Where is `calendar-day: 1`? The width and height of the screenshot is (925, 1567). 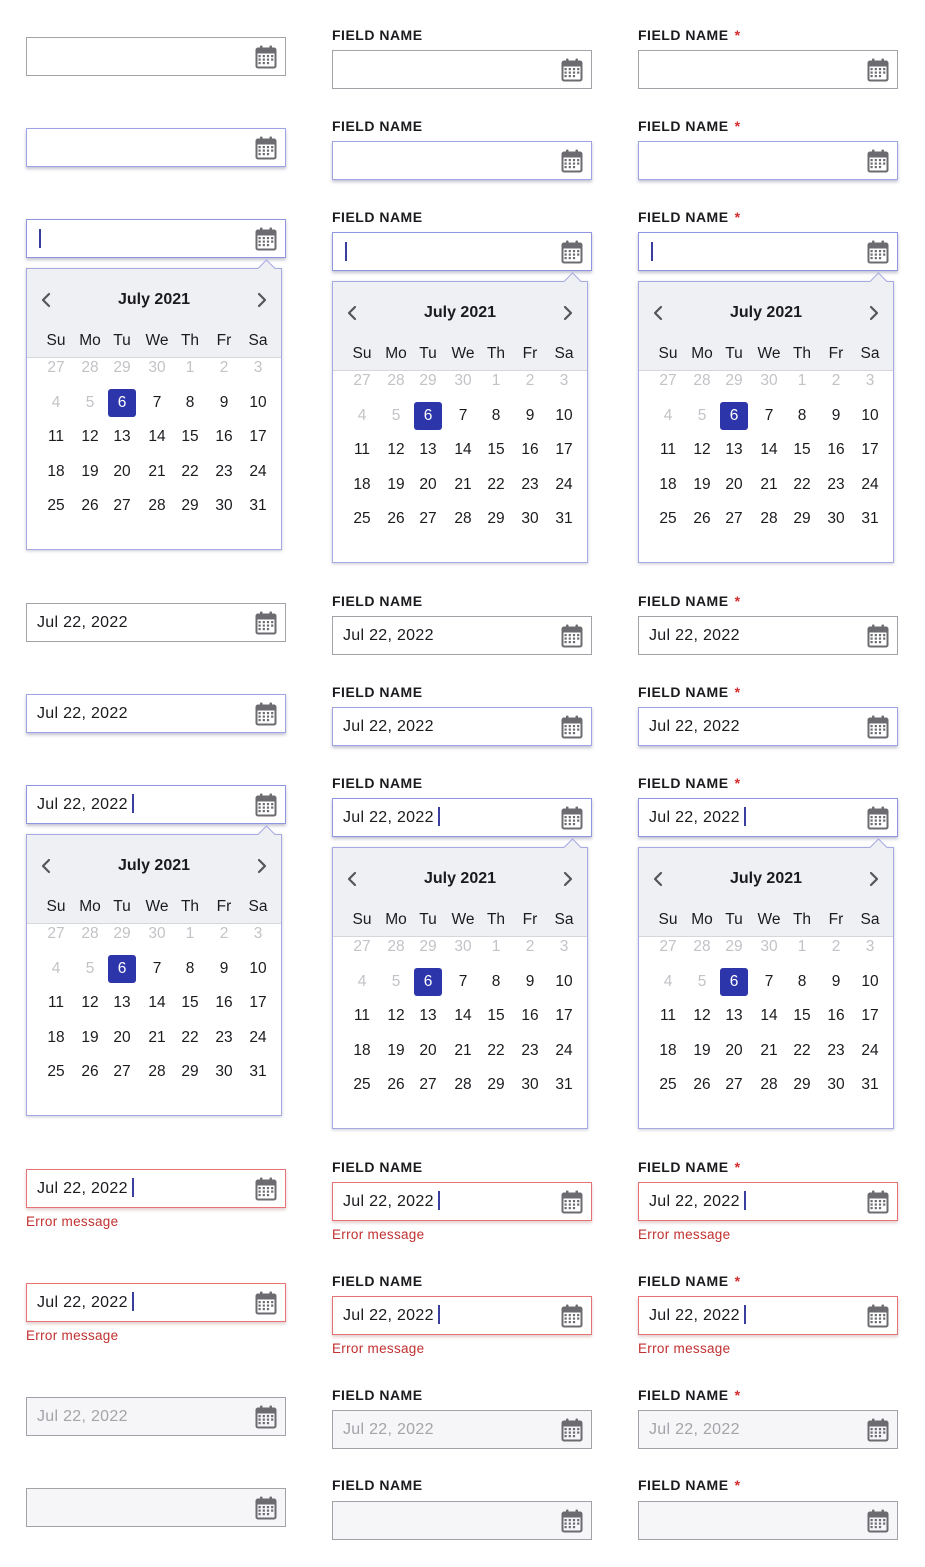
calendar-day: 1 is located at coordinates (802, 947).